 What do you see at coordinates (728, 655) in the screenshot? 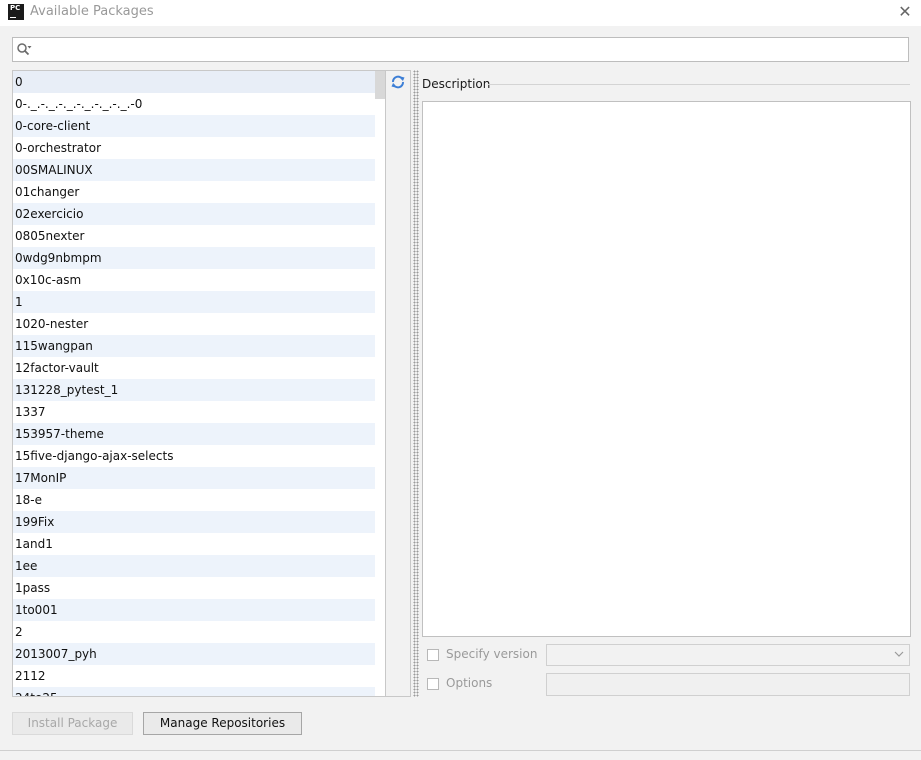
I see `version-select` at bounding box center [728, 655].